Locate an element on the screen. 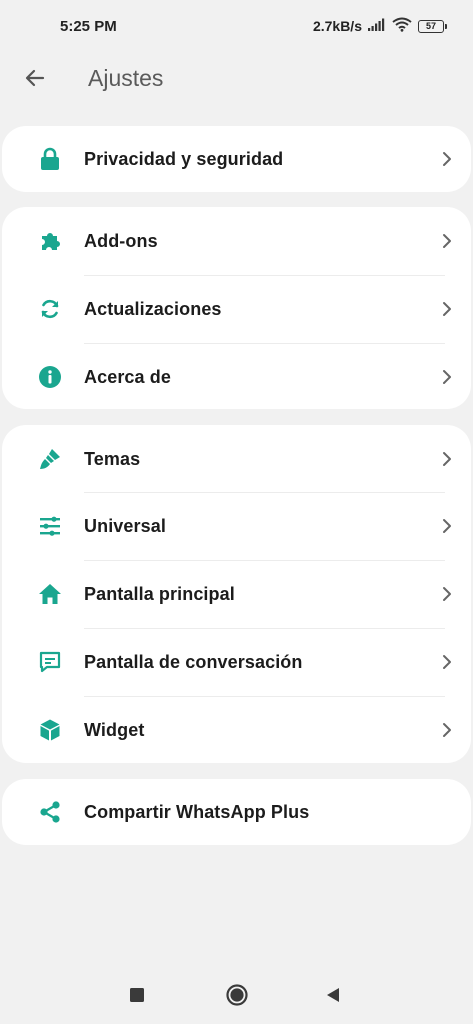 This screenshot has width=473, height=1024. system-nav-bar is located at coordinates (236, 995).